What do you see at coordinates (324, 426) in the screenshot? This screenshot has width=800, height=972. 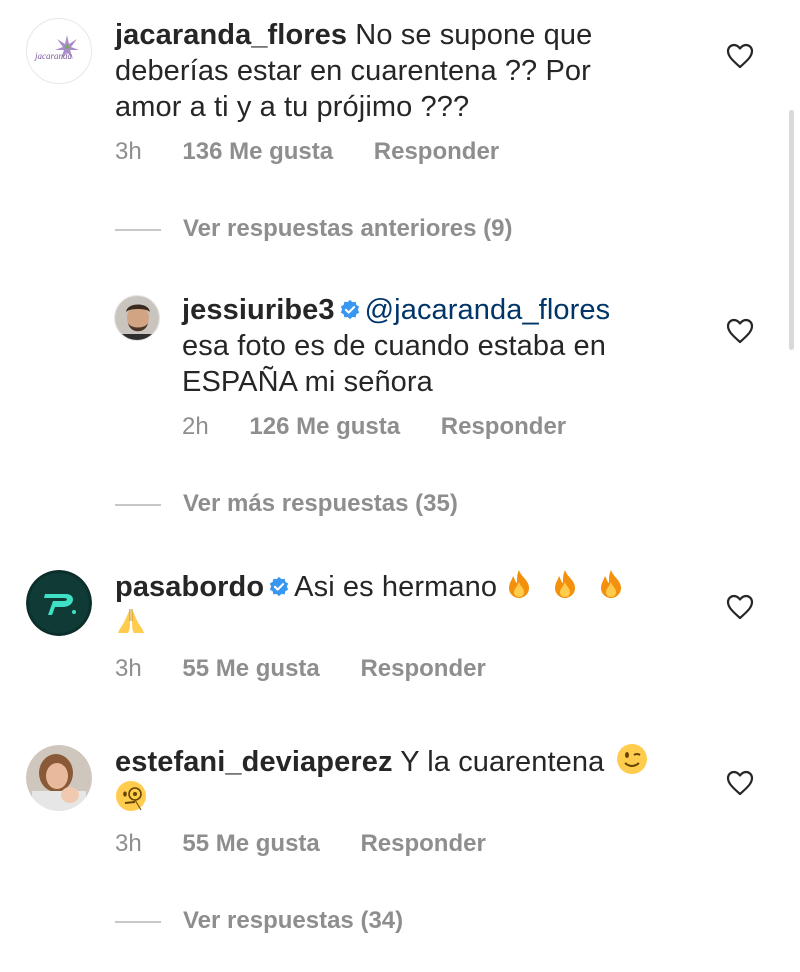 I see `likes-count: 126 Me gusta` at bounding box center [324, 426].